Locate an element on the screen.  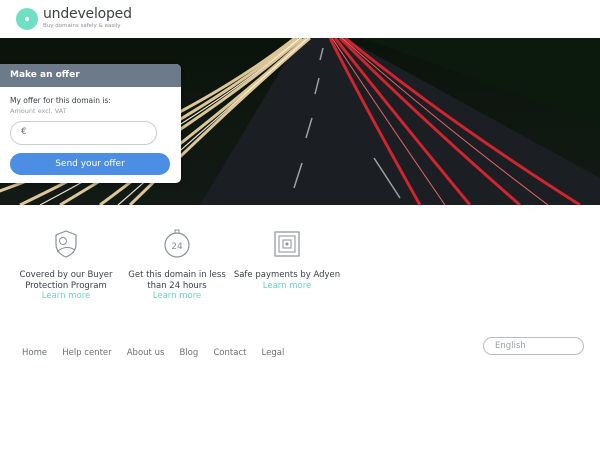
brand-tagline: Buy domains safely & easily is located at coordinates (82, 26).